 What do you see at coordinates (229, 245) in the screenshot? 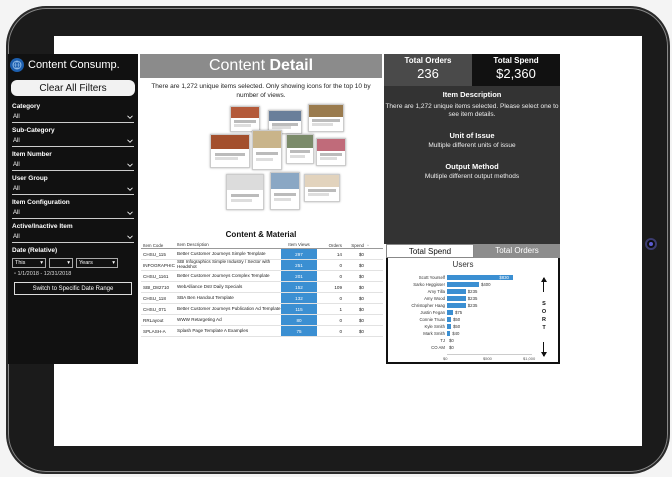
I see `col-header: Item Description` at bounding box center [229, 245].